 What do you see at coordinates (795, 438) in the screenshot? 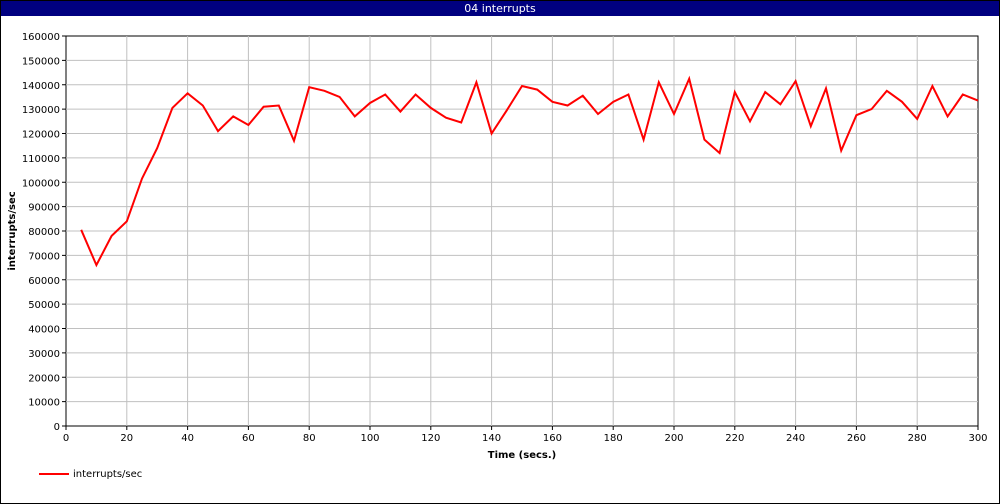
I see `x-tick-label: 240` at bounding box center [795, 438].